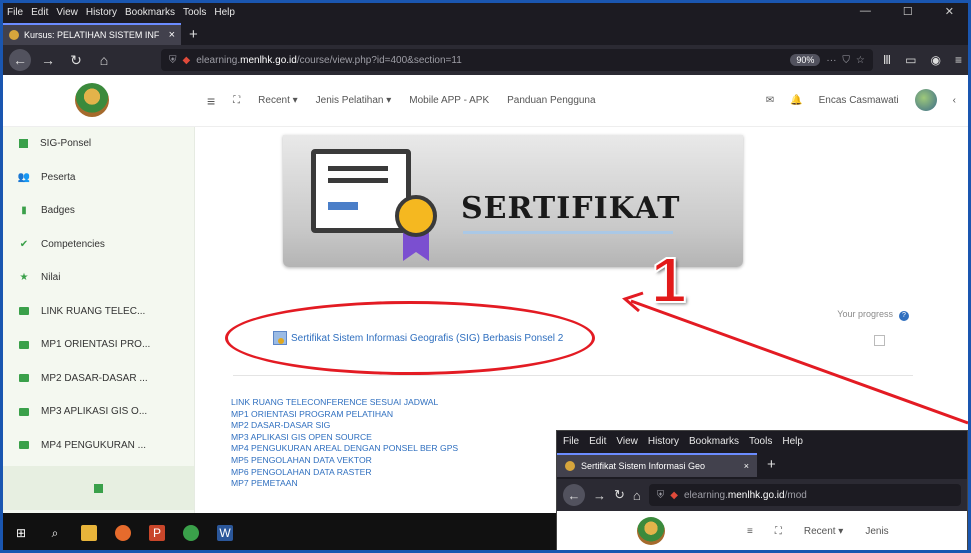 Image resolution: width=971 pixels, height=553 pixels. What do you see at coordinates (225, 533) in the screenshot?
I see `word-icon: W` at bounding box center [225, 533].